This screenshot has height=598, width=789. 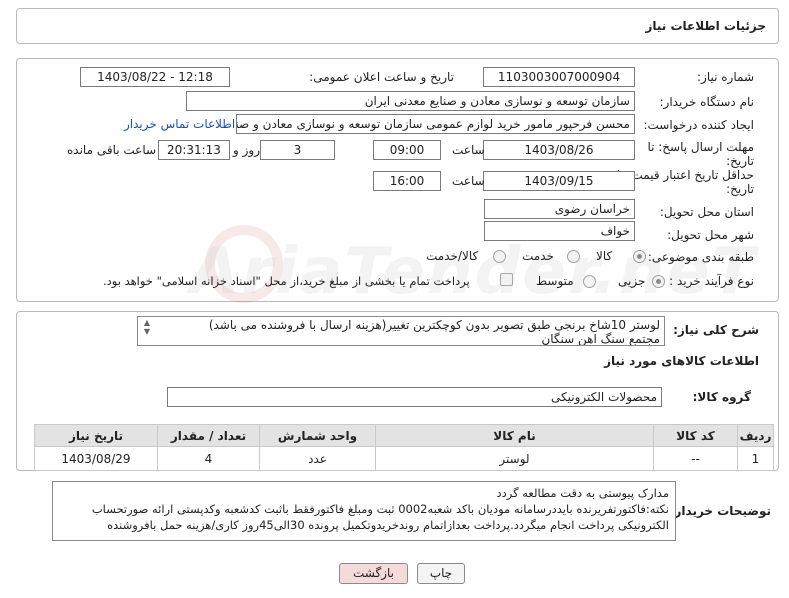 I want to click on cell-name: لوستر, so click(x=514, y=458).